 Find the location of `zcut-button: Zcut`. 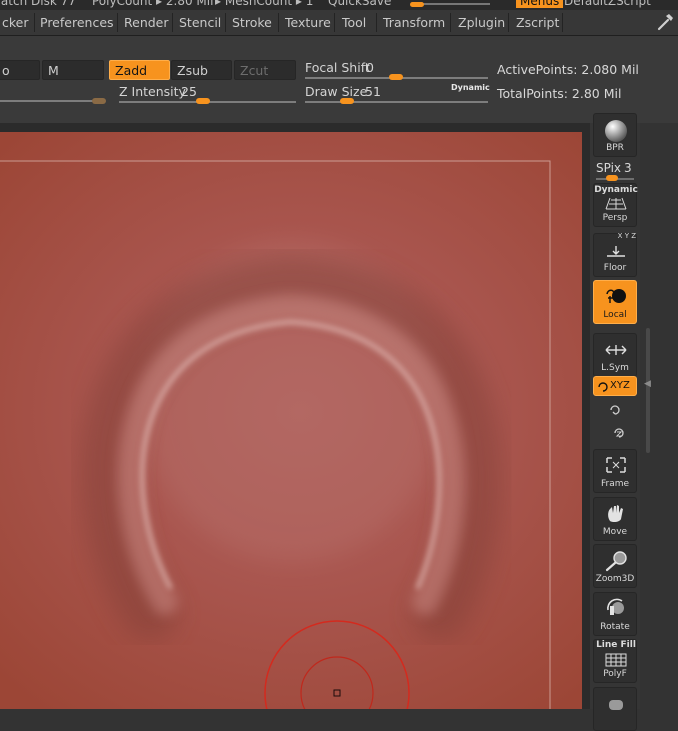

zcut-button: Zcut is located at coordinates (265, 70).